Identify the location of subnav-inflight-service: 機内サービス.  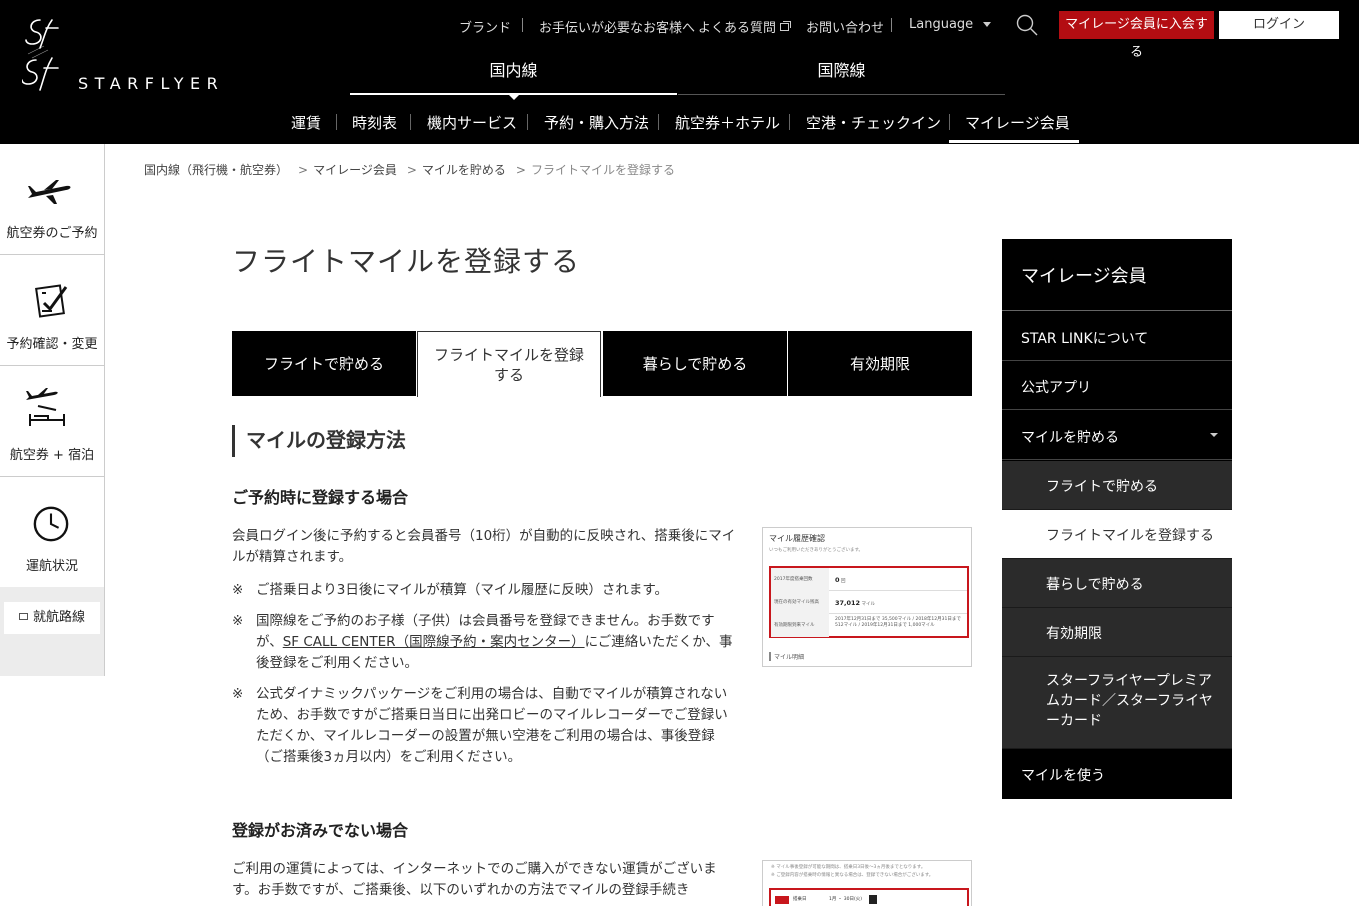
(472, 122).